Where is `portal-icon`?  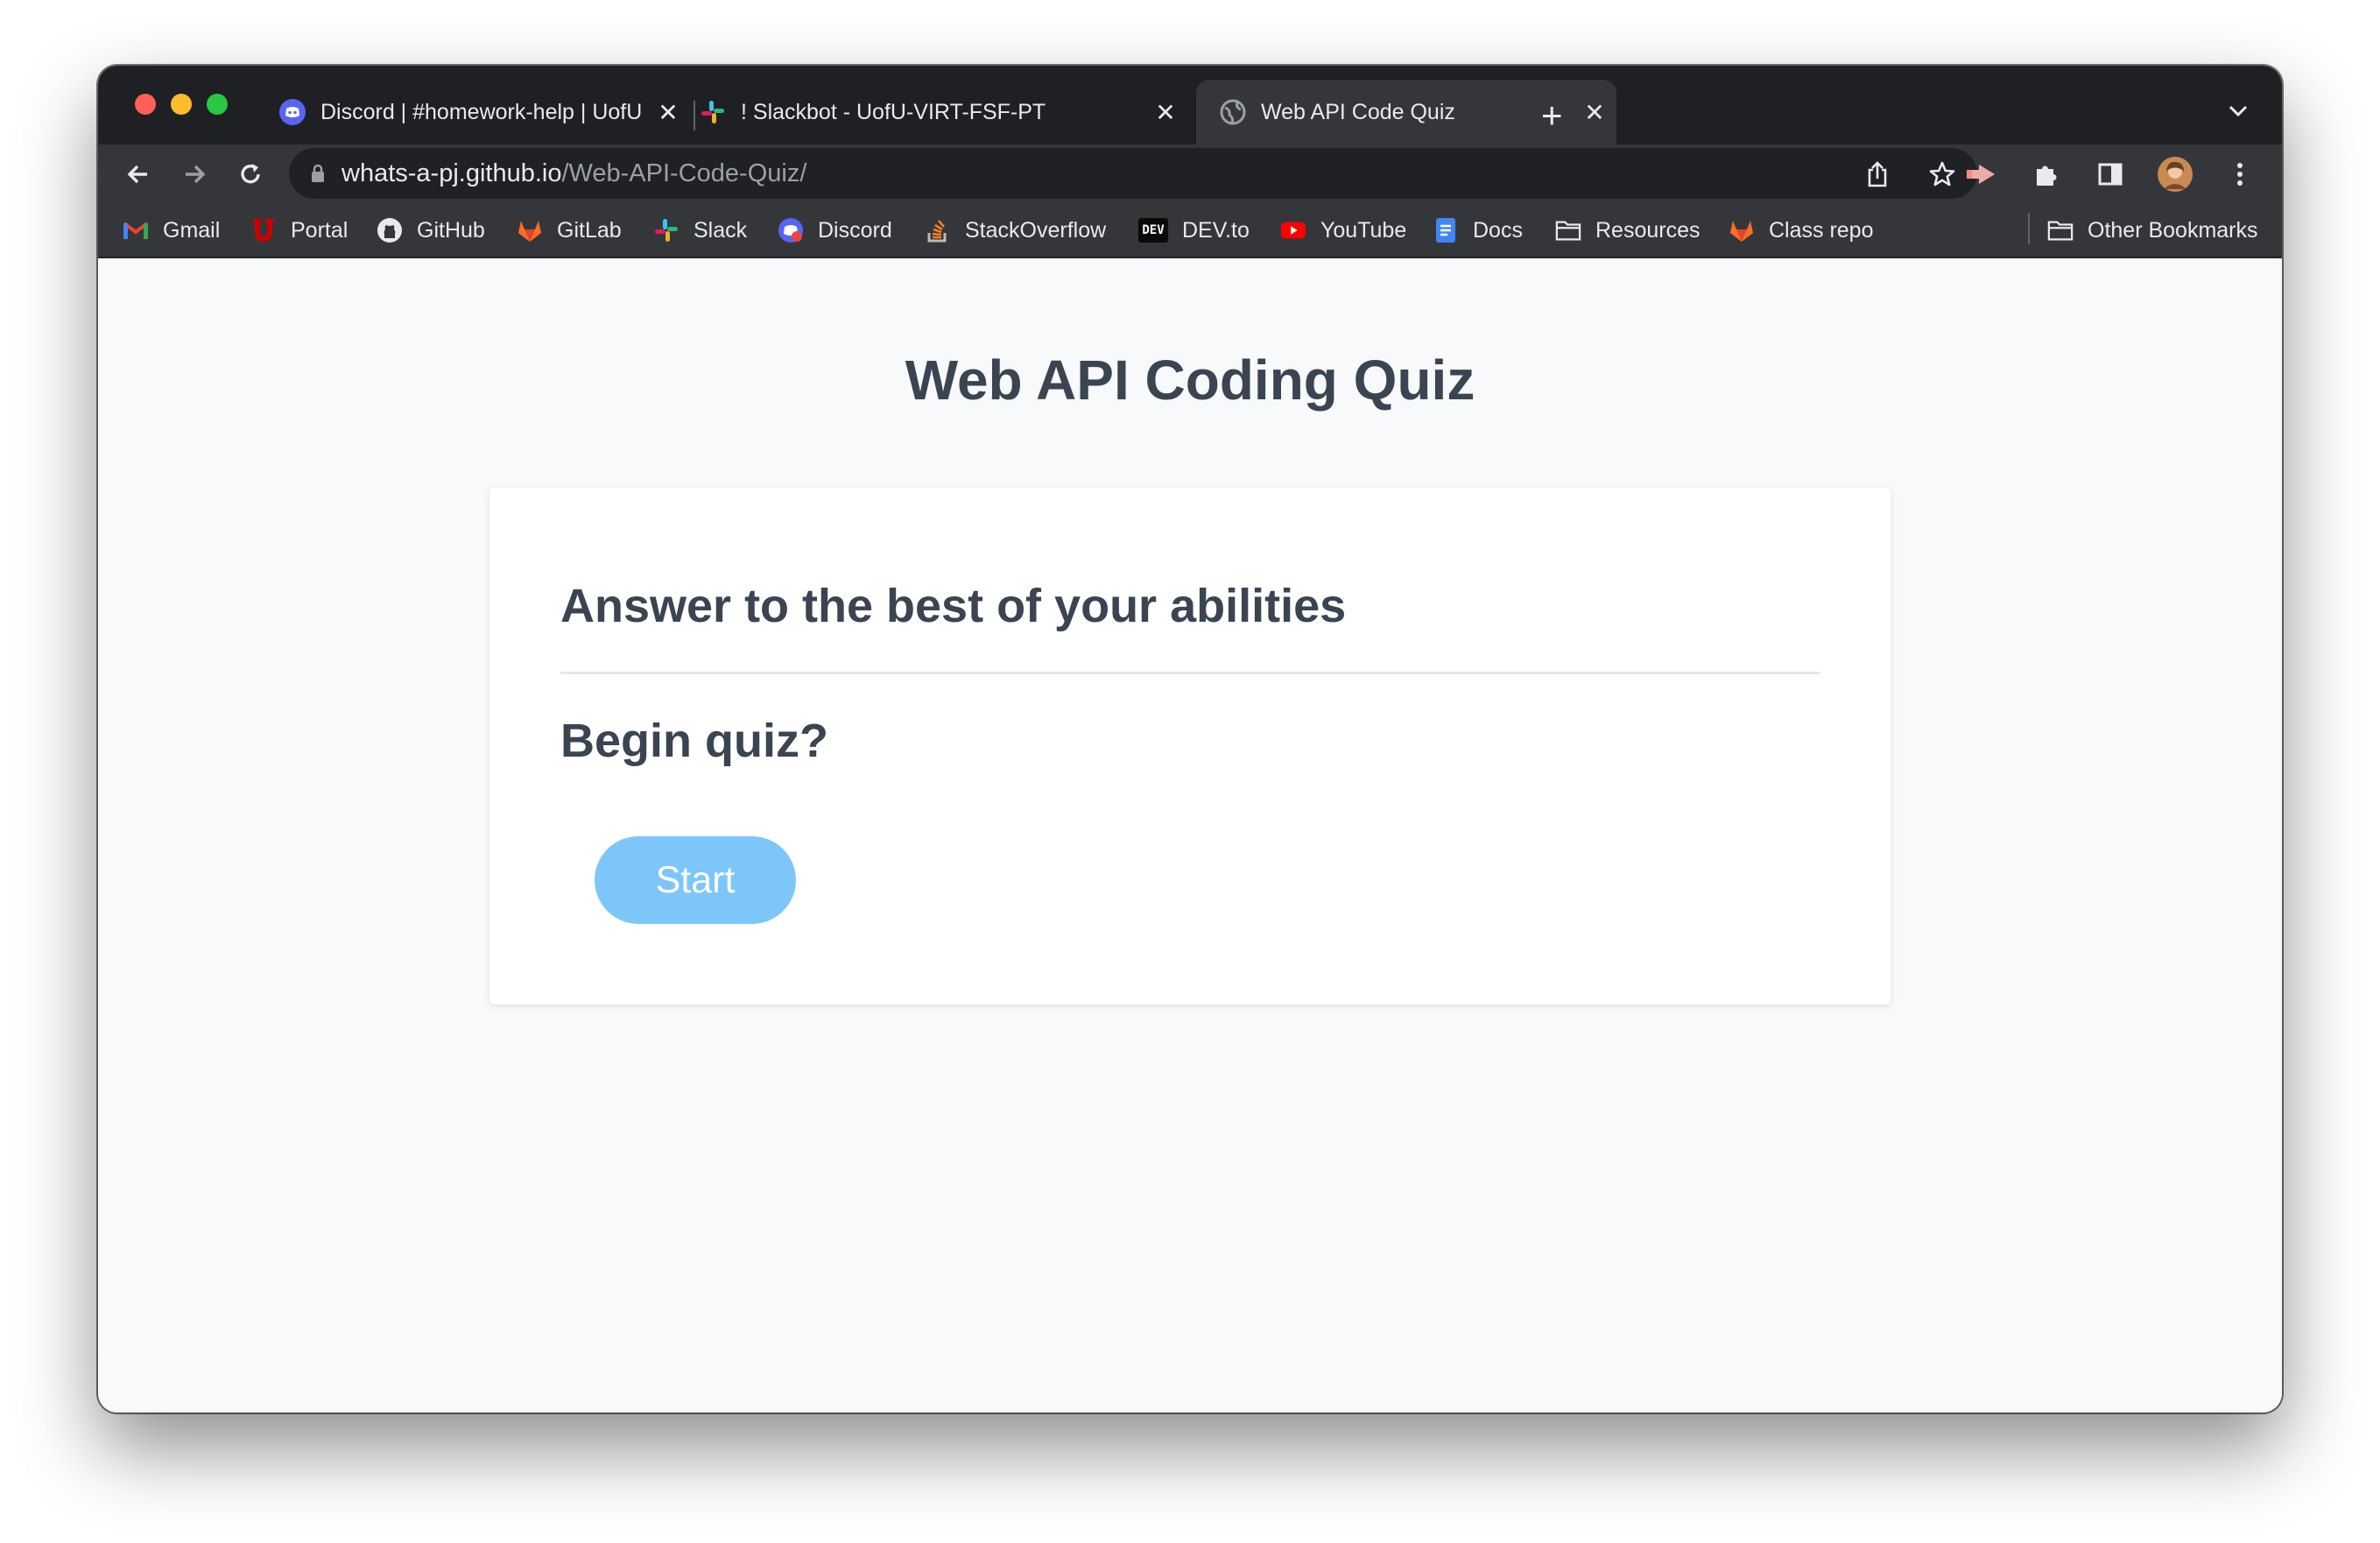
portal-icon is located at coordinates (263, 230).